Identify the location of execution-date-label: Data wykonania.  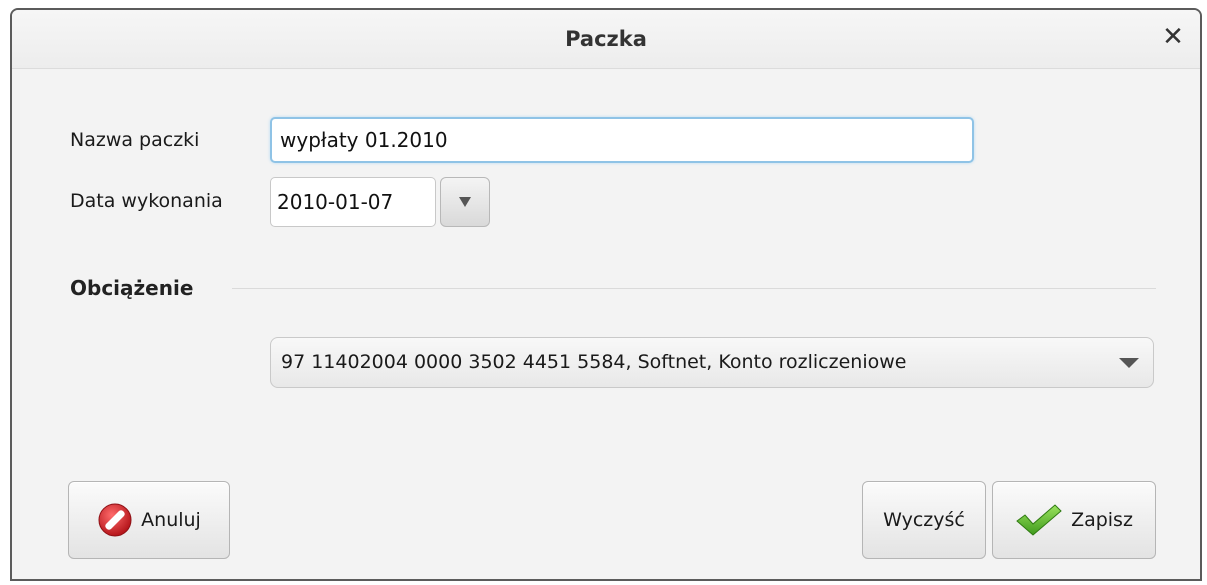
(146, 201).